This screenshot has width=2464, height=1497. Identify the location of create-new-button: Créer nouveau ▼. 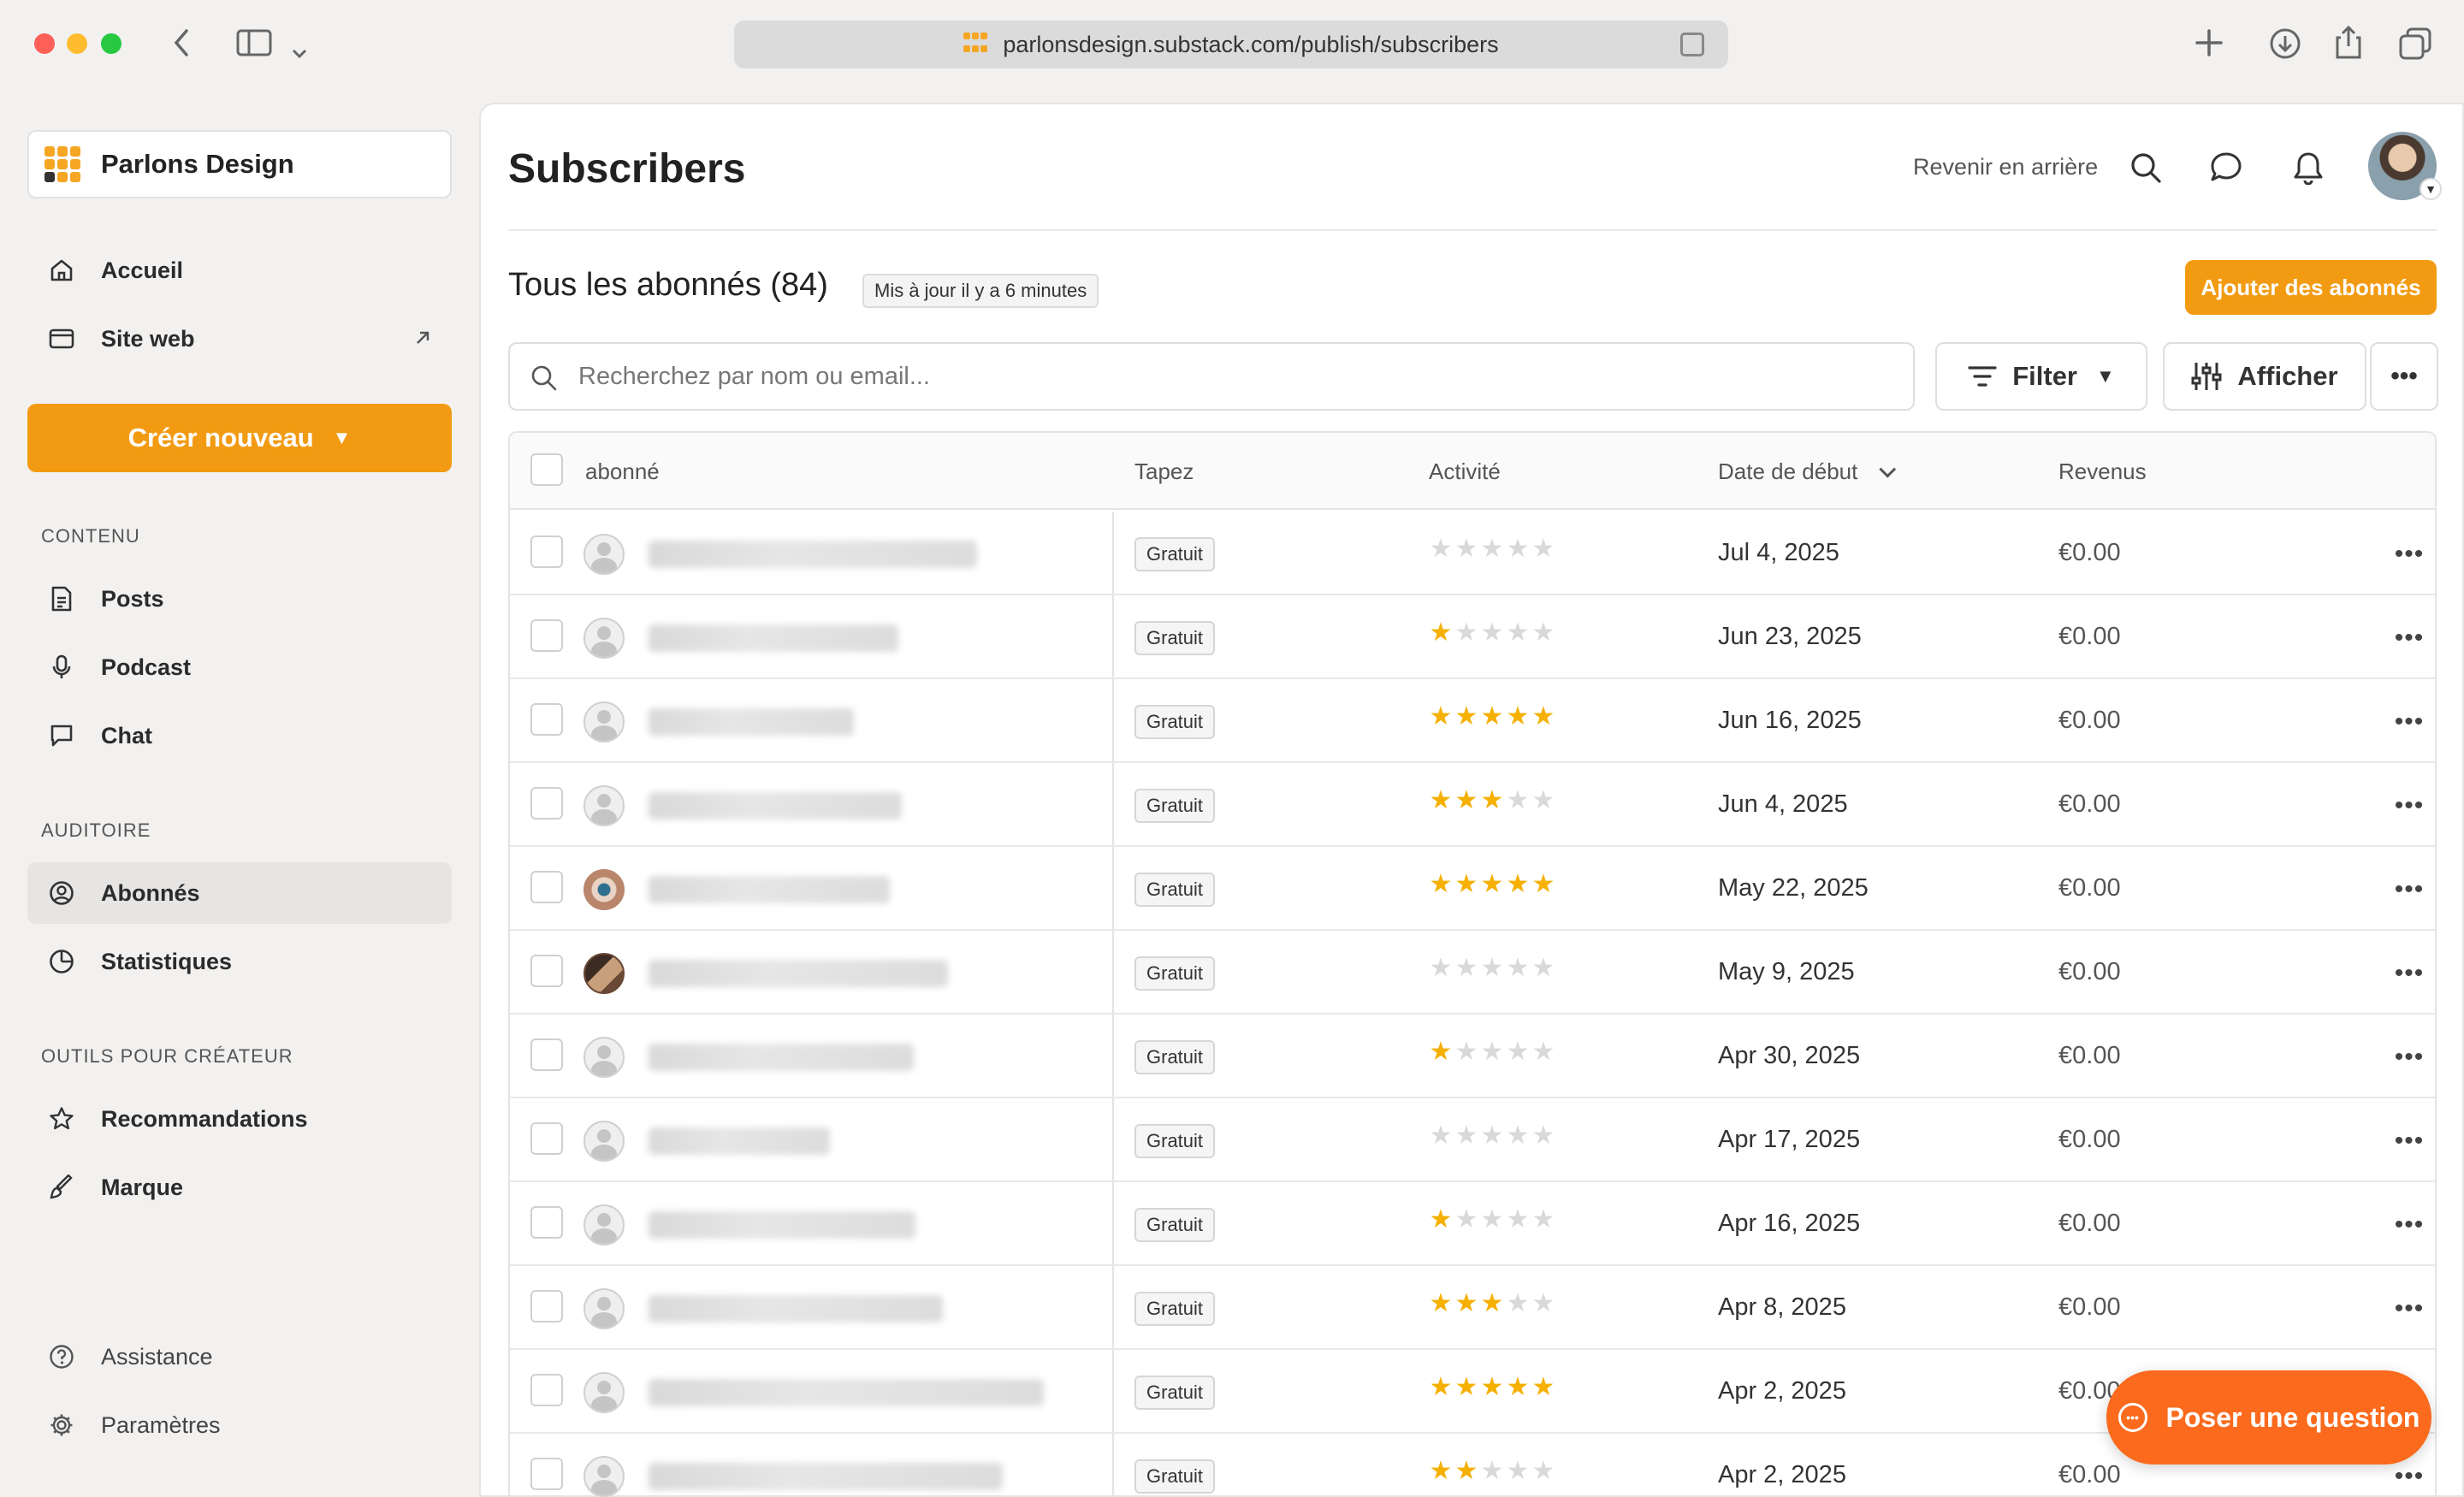
(239, 438).